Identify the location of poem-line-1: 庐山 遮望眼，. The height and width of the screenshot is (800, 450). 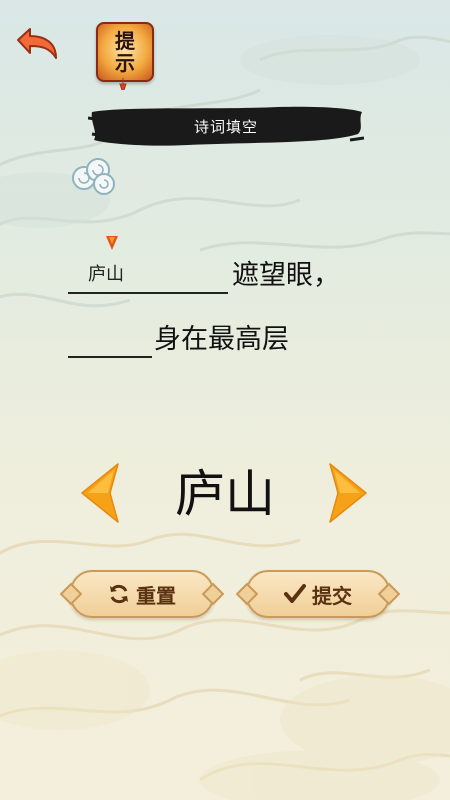
(204, 274).